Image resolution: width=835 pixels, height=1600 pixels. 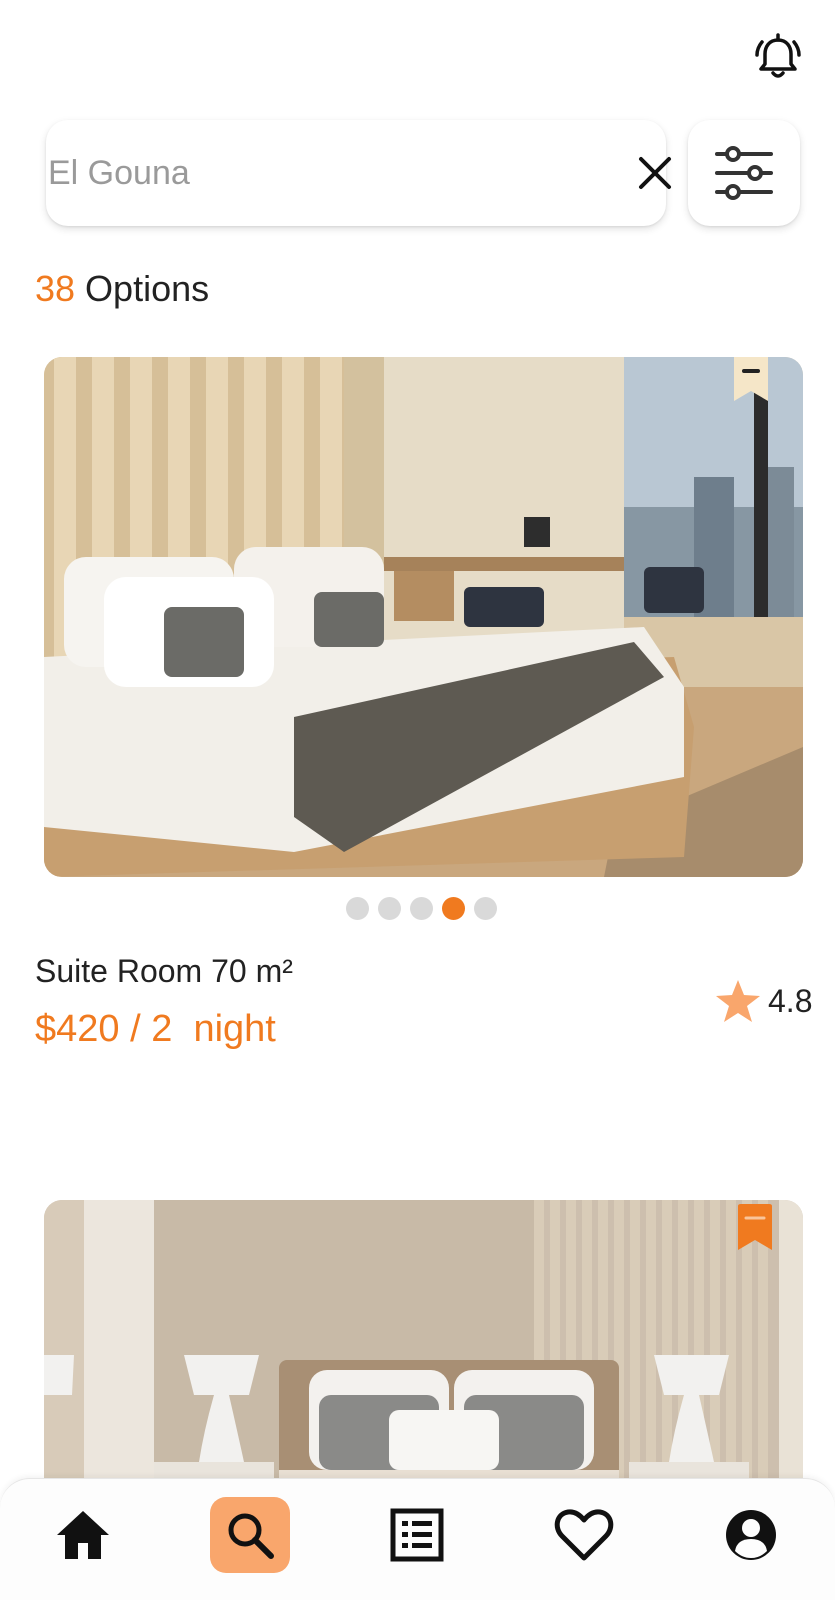 I want to click on notification-button, so click(x=778, y=57).